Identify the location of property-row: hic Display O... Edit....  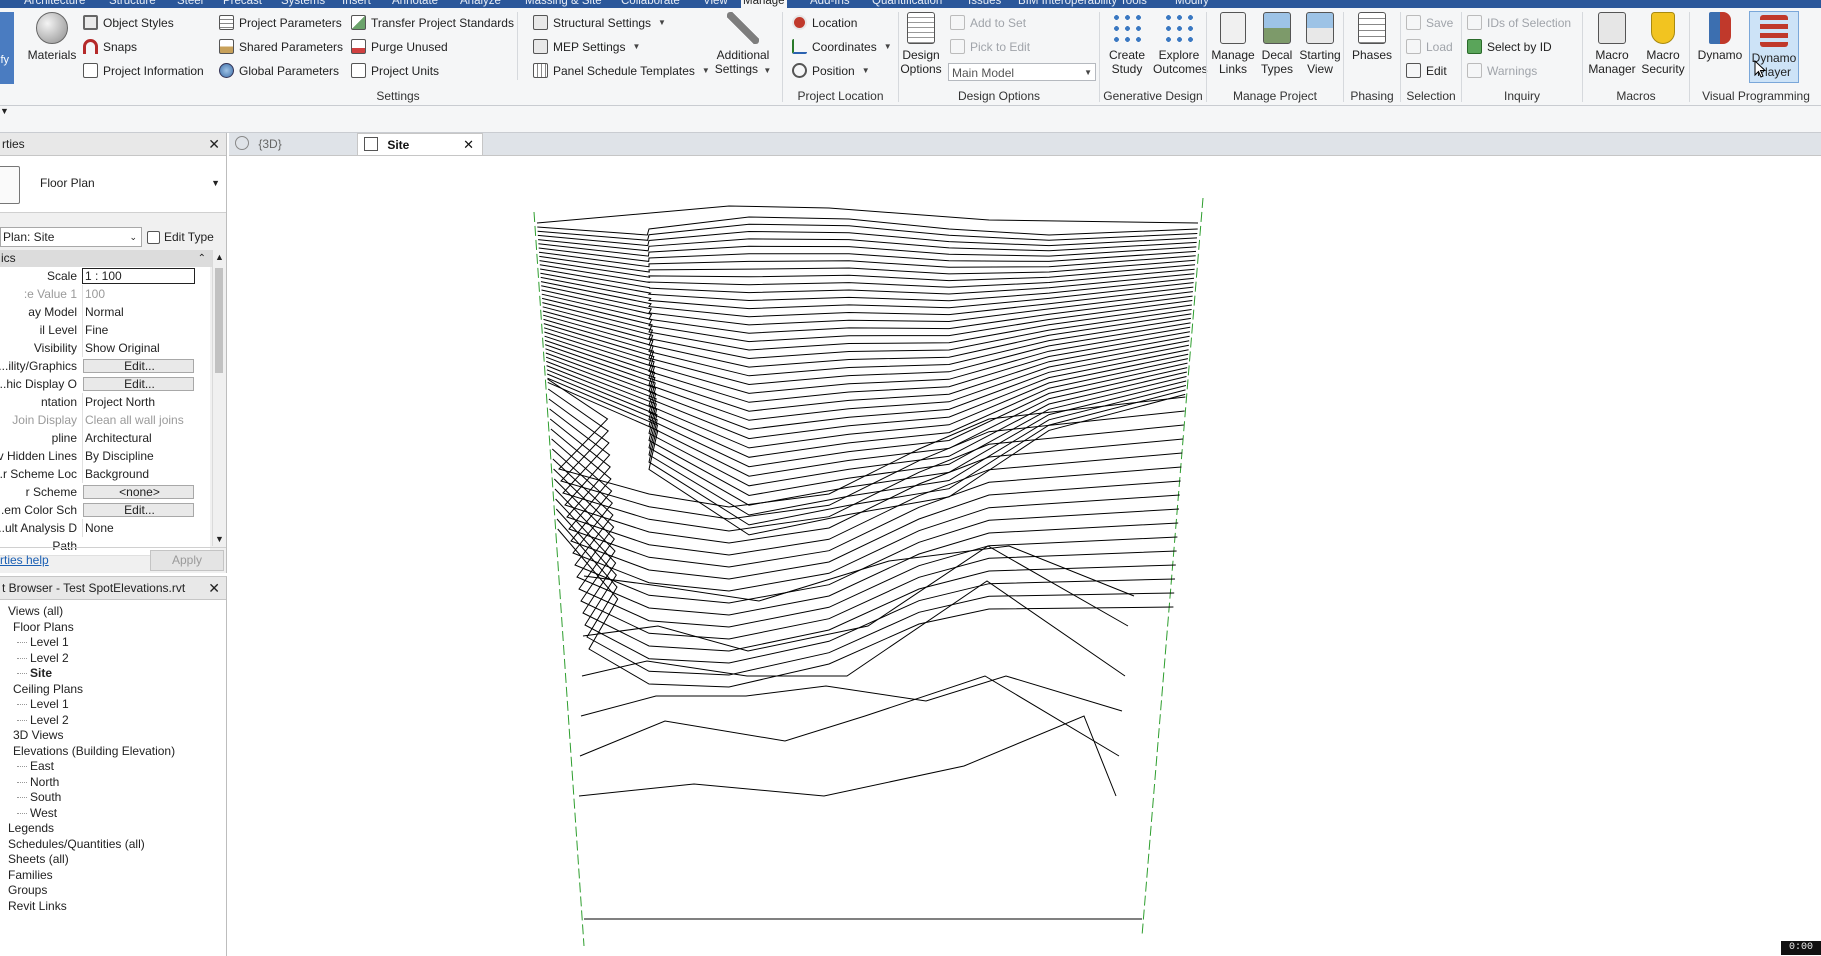
(105, 384).